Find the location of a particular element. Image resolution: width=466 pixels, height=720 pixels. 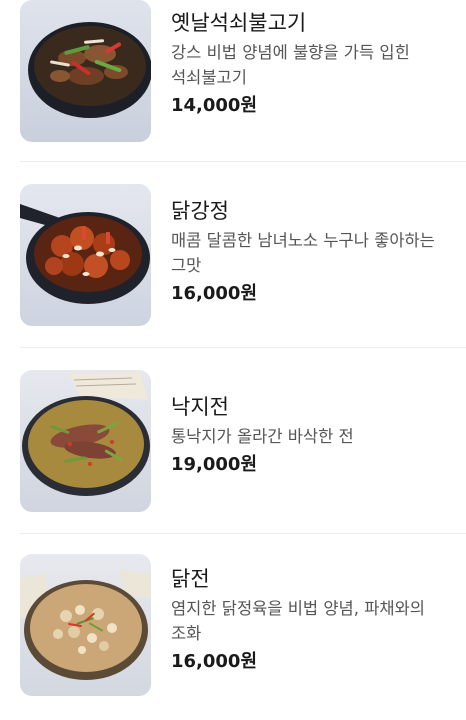

menu-item-info: 낙지전 통낙지가 올라간 바삭한 전 19,000원 is located at coordinates (313, 435).